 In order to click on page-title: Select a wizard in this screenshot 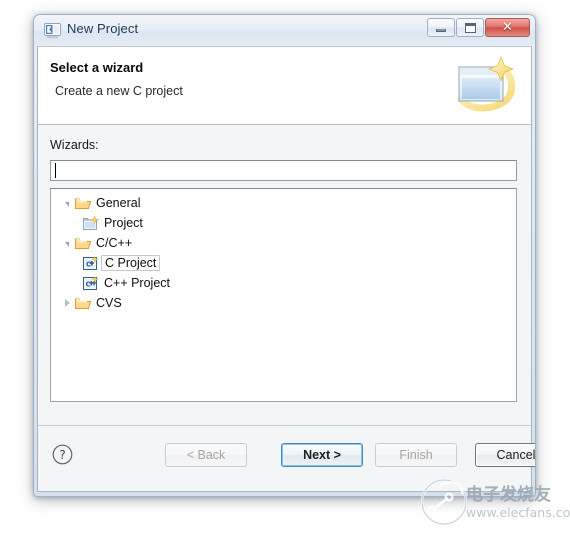, I will do `click(97, 67)`.